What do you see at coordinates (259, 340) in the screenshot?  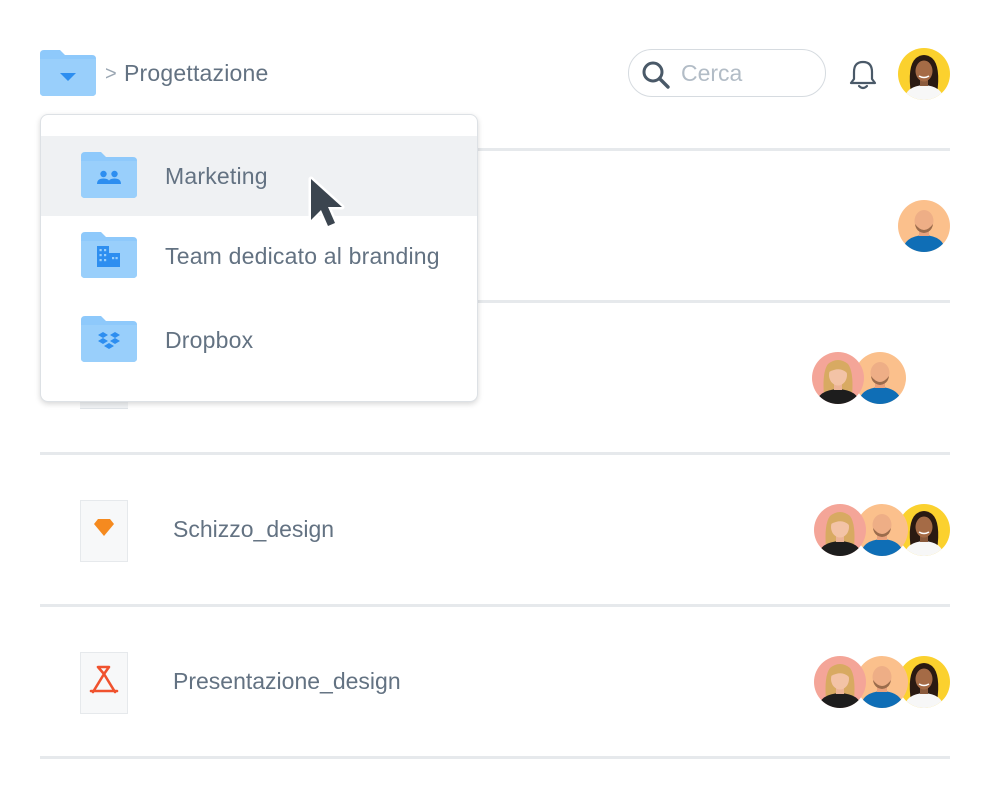 I see `menu-item-dropbox: Dropbox` at bounding box center [259, 340].